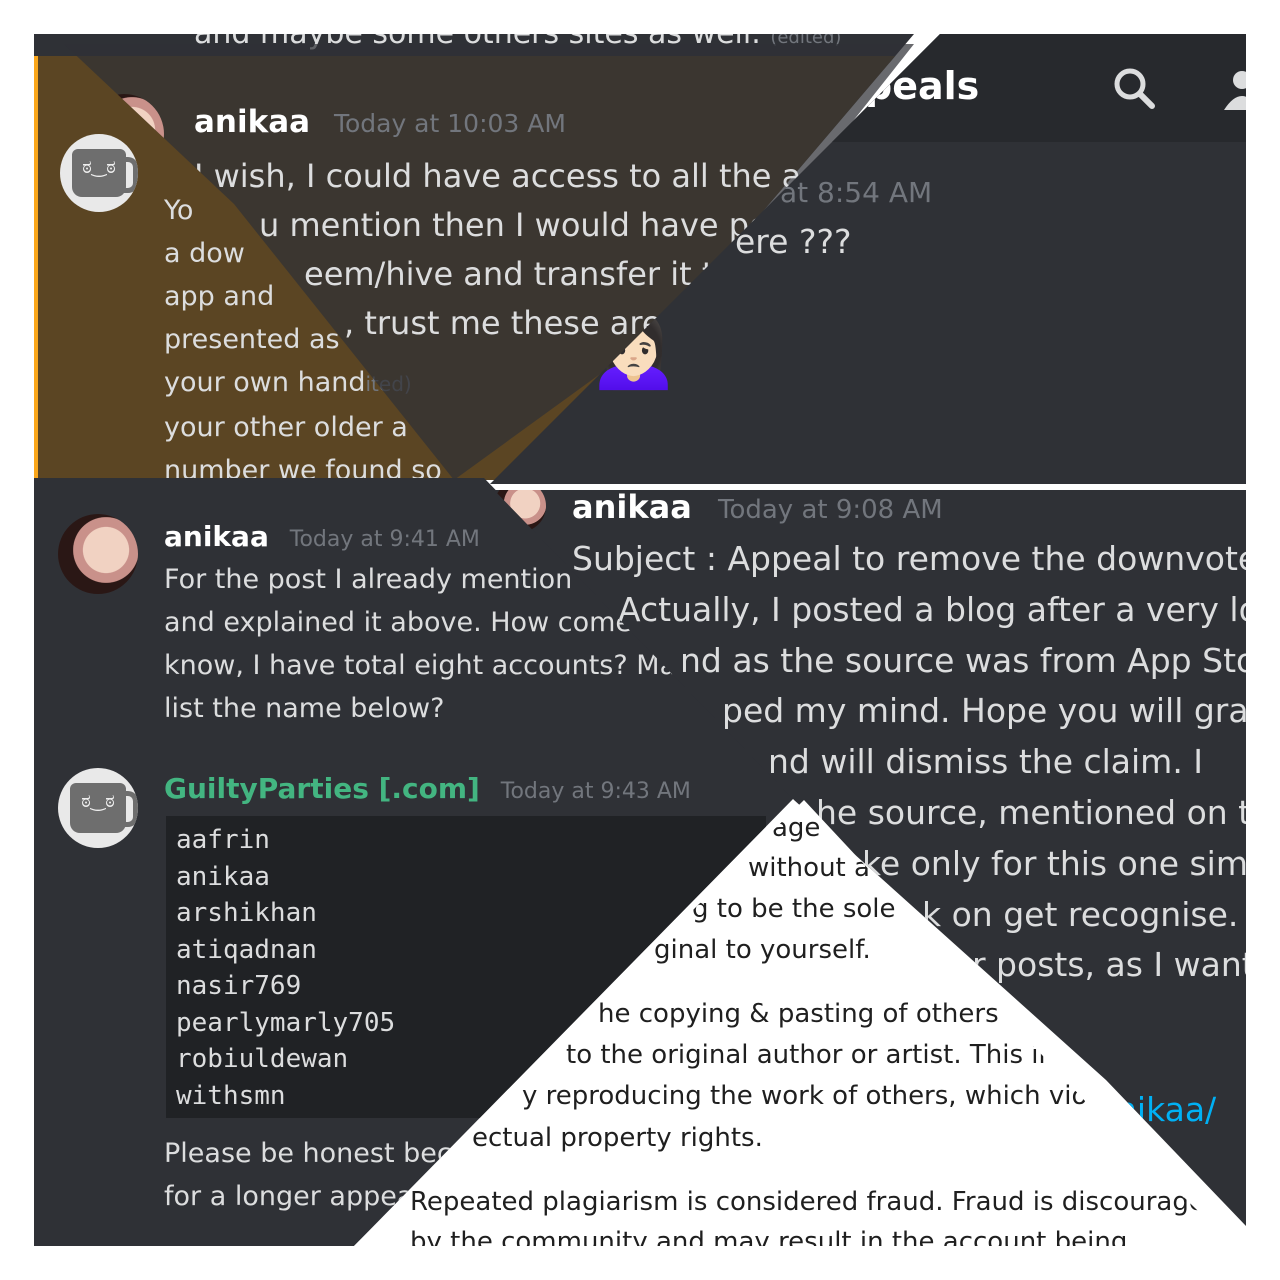  I want to click on timestamp: Today at 10:03 AM, so click(449, 123).